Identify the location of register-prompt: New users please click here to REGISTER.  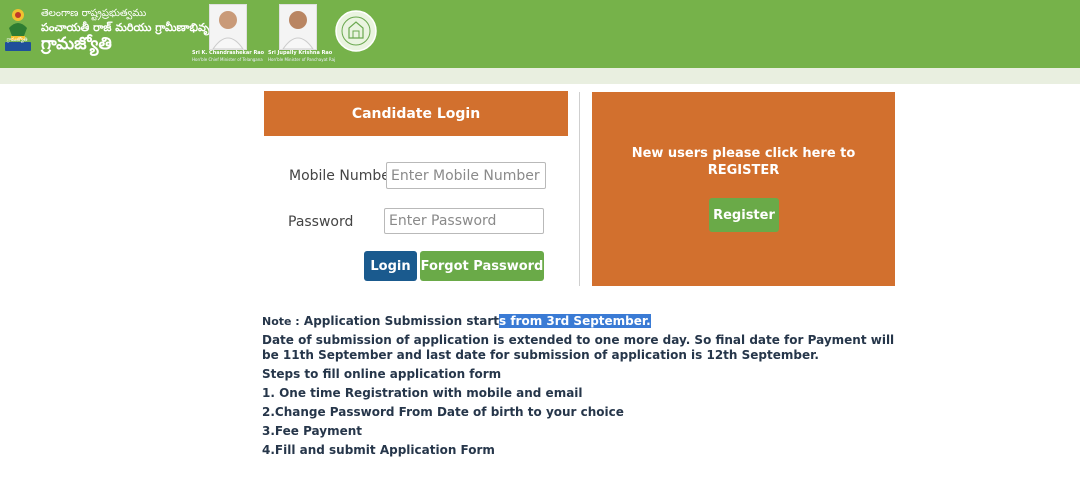
(743, 162).